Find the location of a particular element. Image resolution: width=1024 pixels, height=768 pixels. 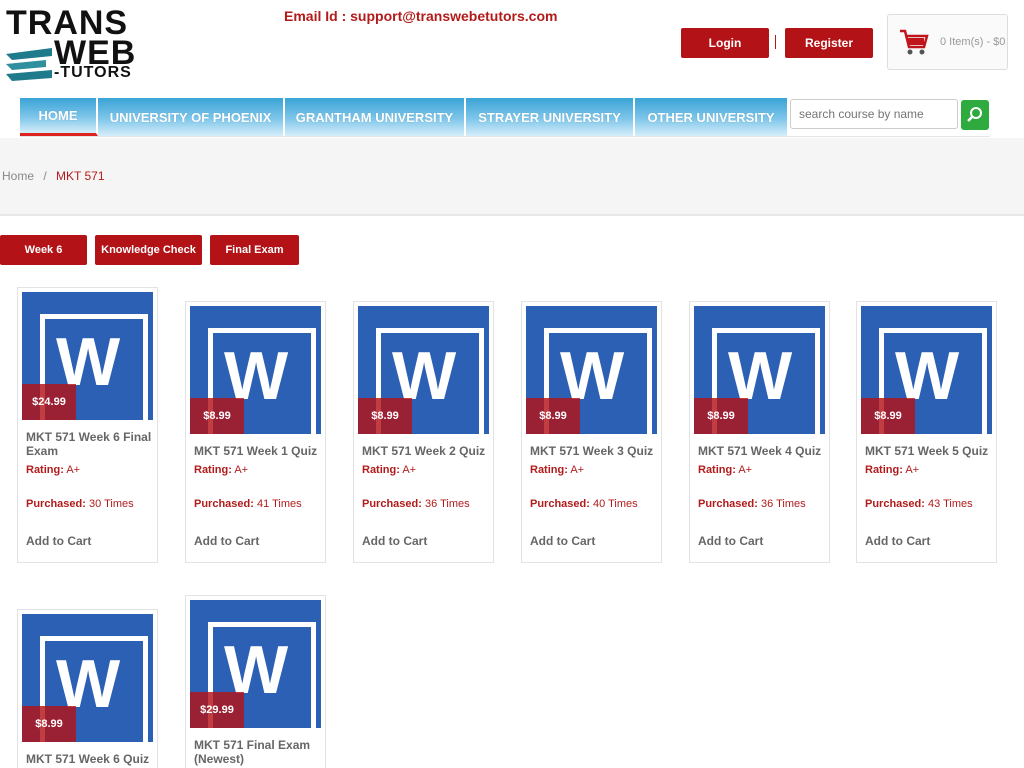

product-title: MKT 571 Week 4 Quiz is located at coordinates (762, 451).